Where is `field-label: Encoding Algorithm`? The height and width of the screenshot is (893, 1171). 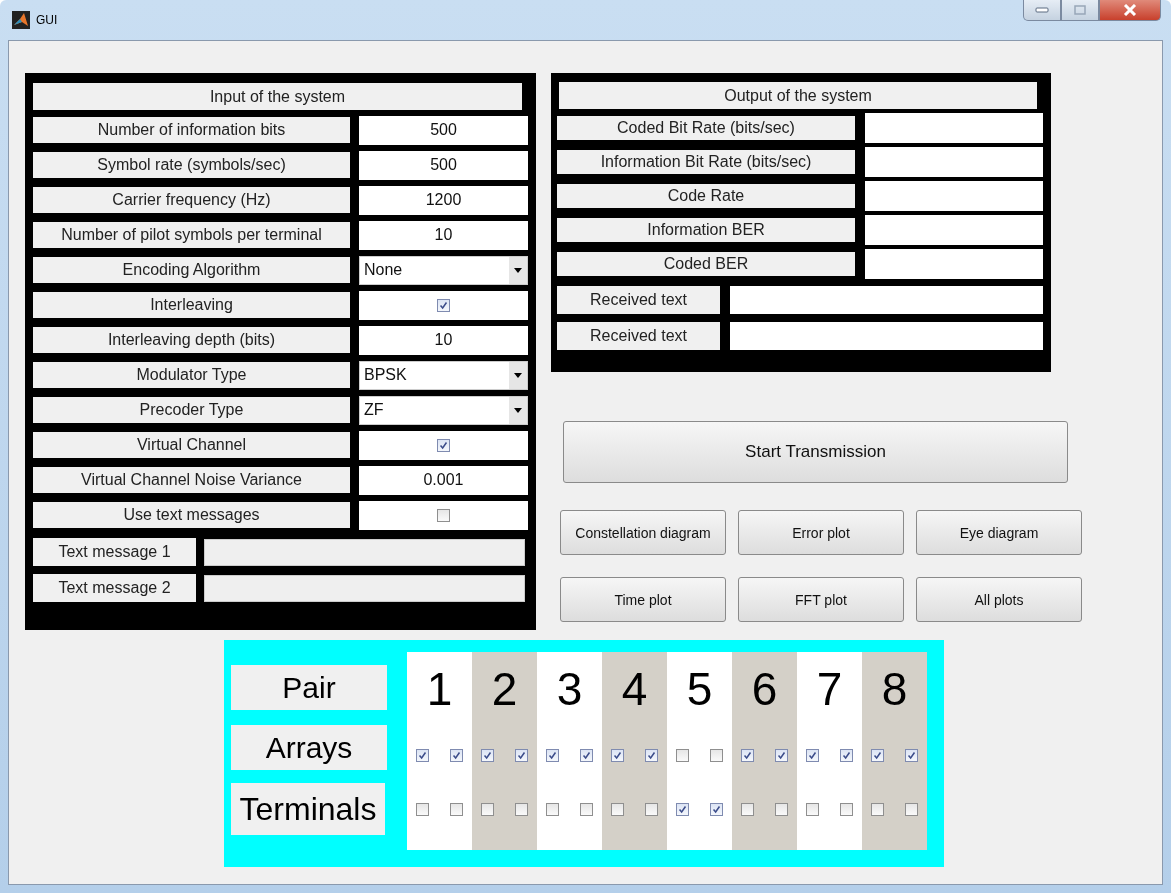
field-label: Encoding Algorithm is located at coordinates (191, 270).